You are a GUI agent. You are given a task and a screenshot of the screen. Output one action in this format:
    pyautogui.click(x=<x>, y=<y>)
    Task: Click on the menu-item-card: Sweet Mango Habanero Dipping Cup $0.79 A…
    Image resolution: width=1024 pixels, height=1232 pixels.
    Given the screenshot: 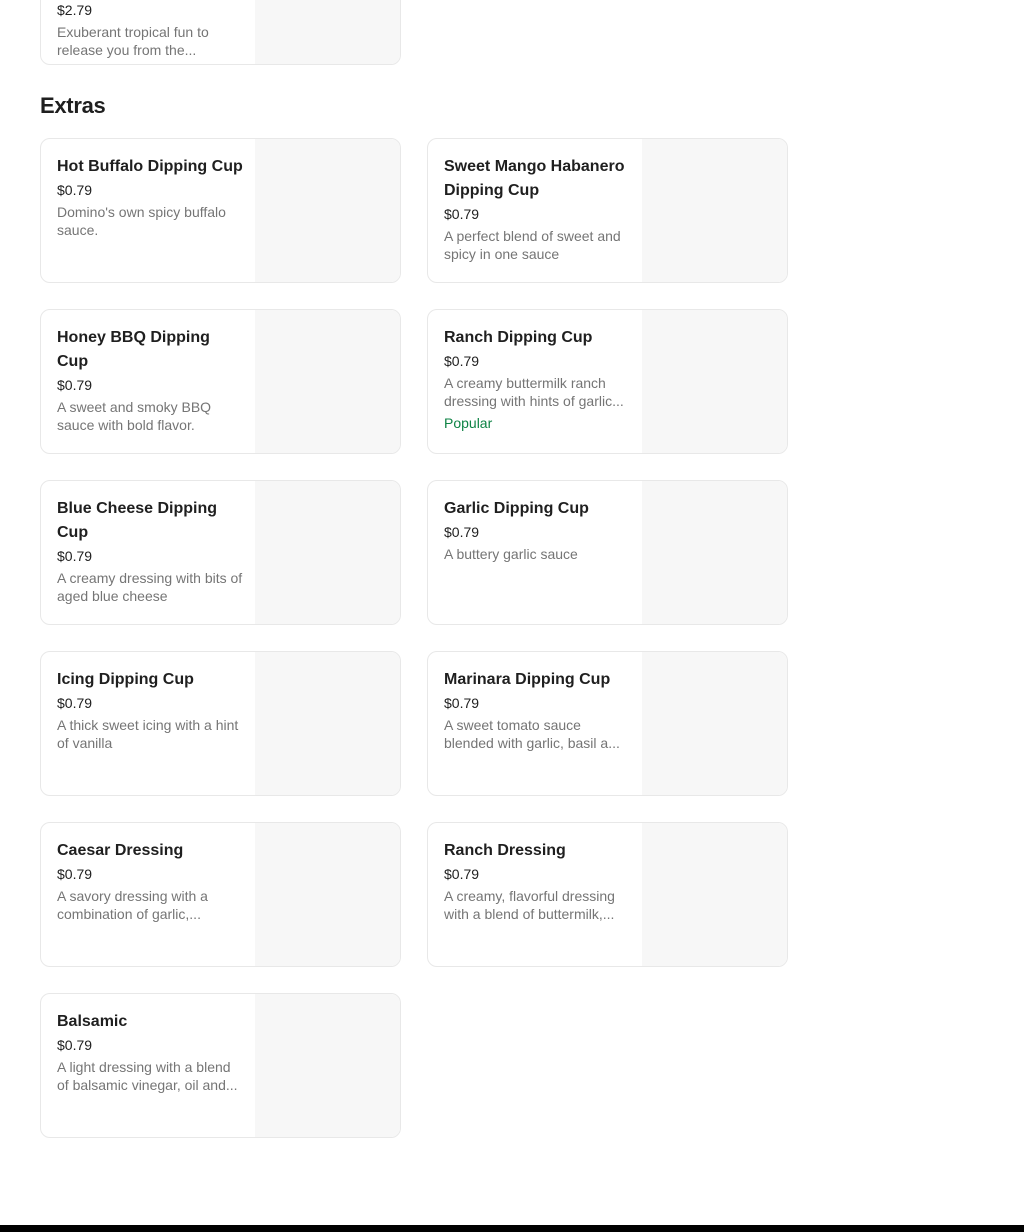 What is the action you would take?
    pyautogui.click(x=607, y=210)
    